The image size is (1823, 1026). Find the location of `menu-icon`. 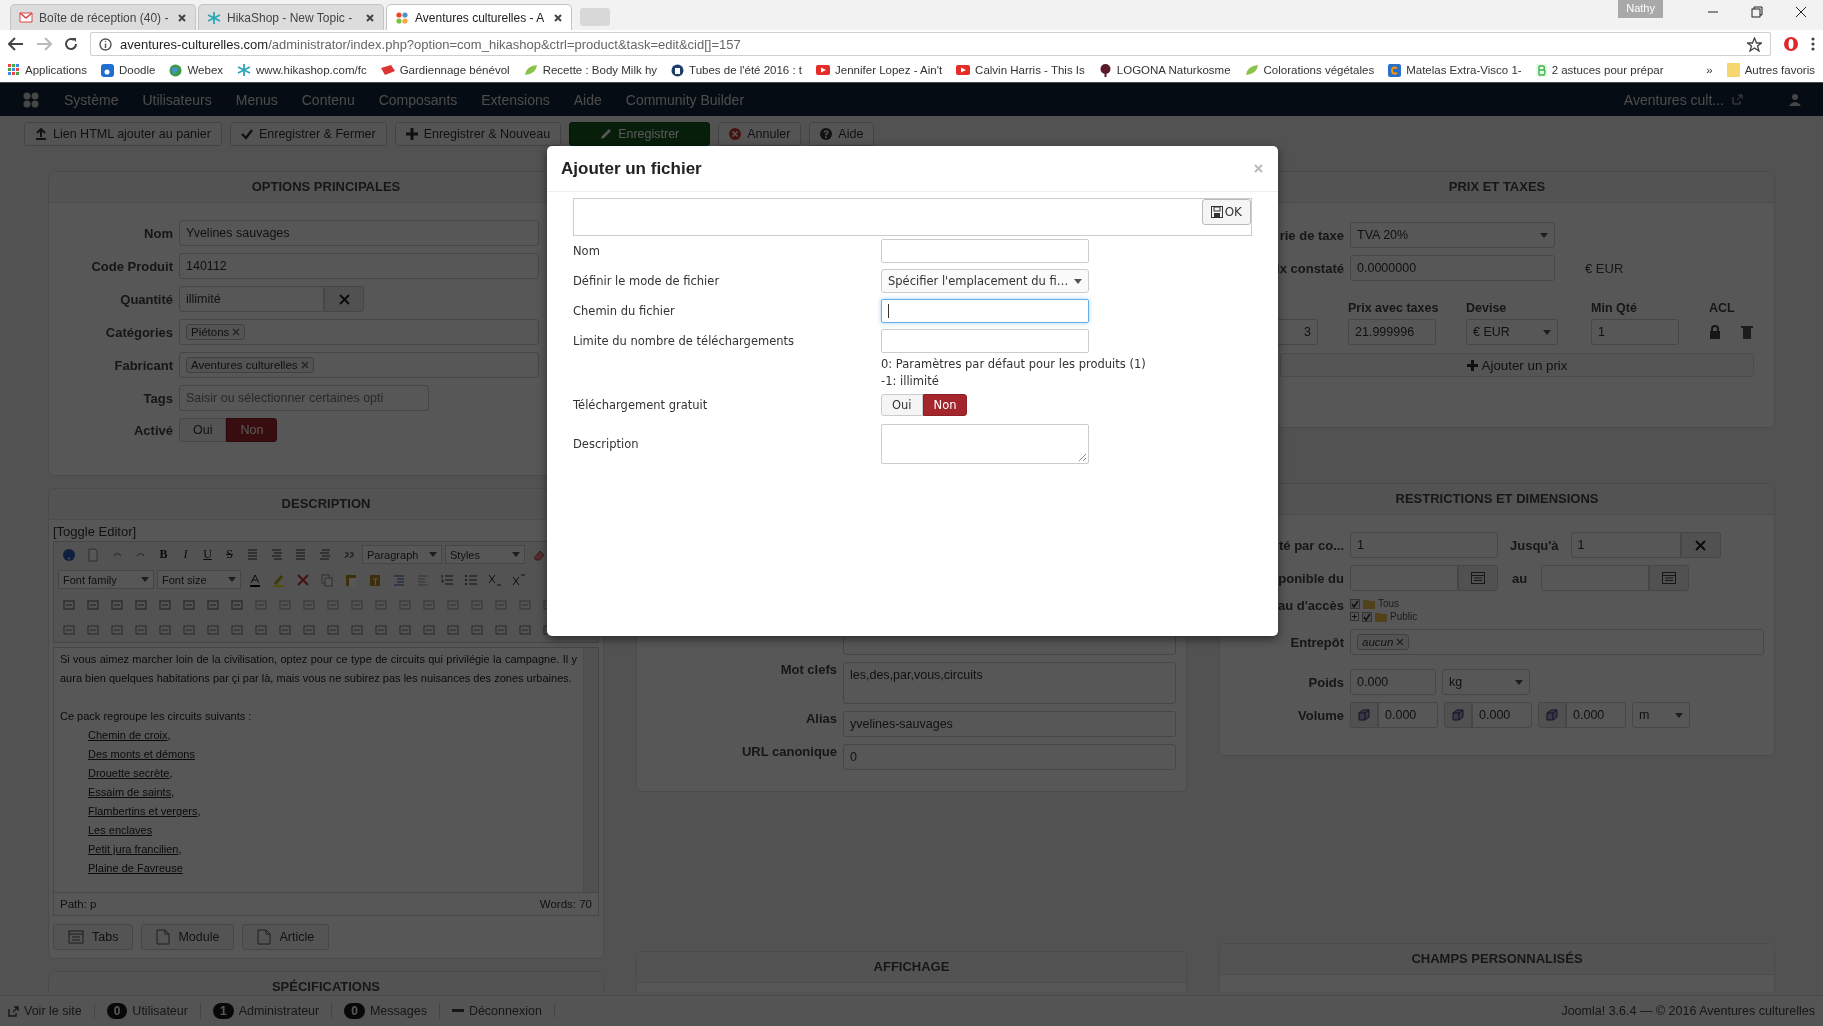

menu-icon is located at coordinates (1813, 44).